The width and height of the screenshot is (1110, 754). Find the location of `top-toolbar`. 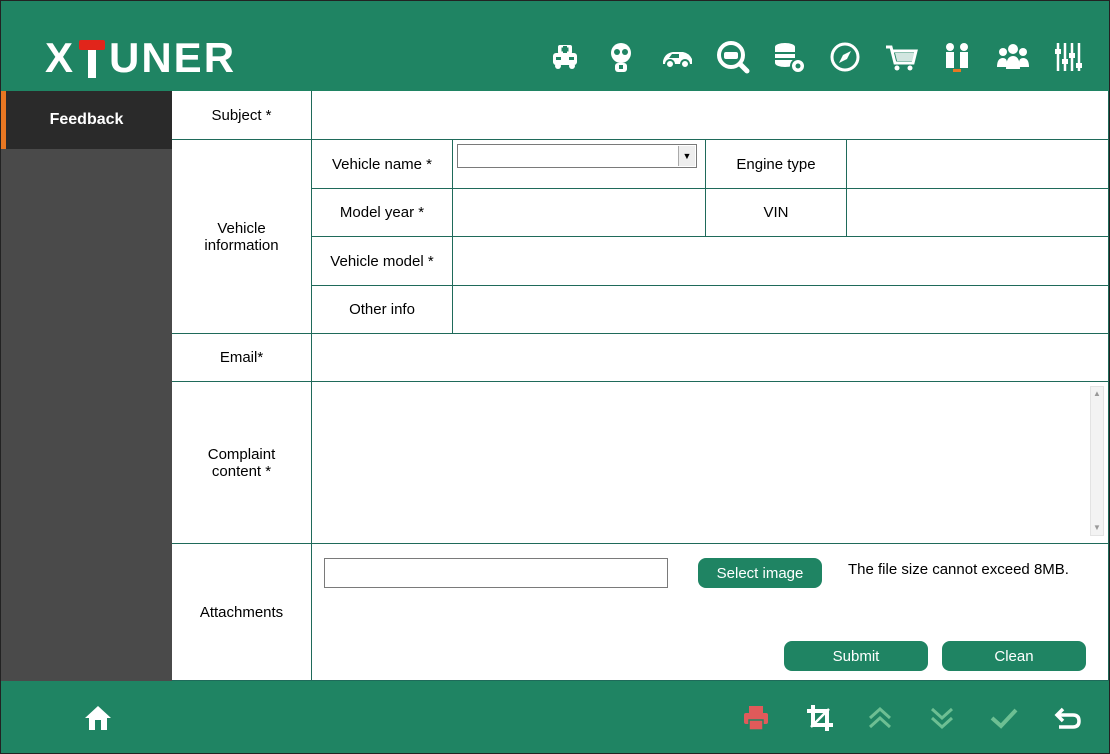

top-toolbar is located at coordinates (817, 60).